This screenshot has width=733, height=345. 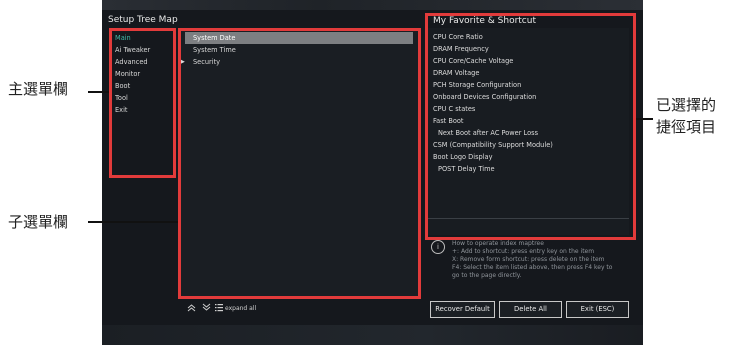 I want to click on exit-button: Exit (ESC), so click(x=597, y=309).